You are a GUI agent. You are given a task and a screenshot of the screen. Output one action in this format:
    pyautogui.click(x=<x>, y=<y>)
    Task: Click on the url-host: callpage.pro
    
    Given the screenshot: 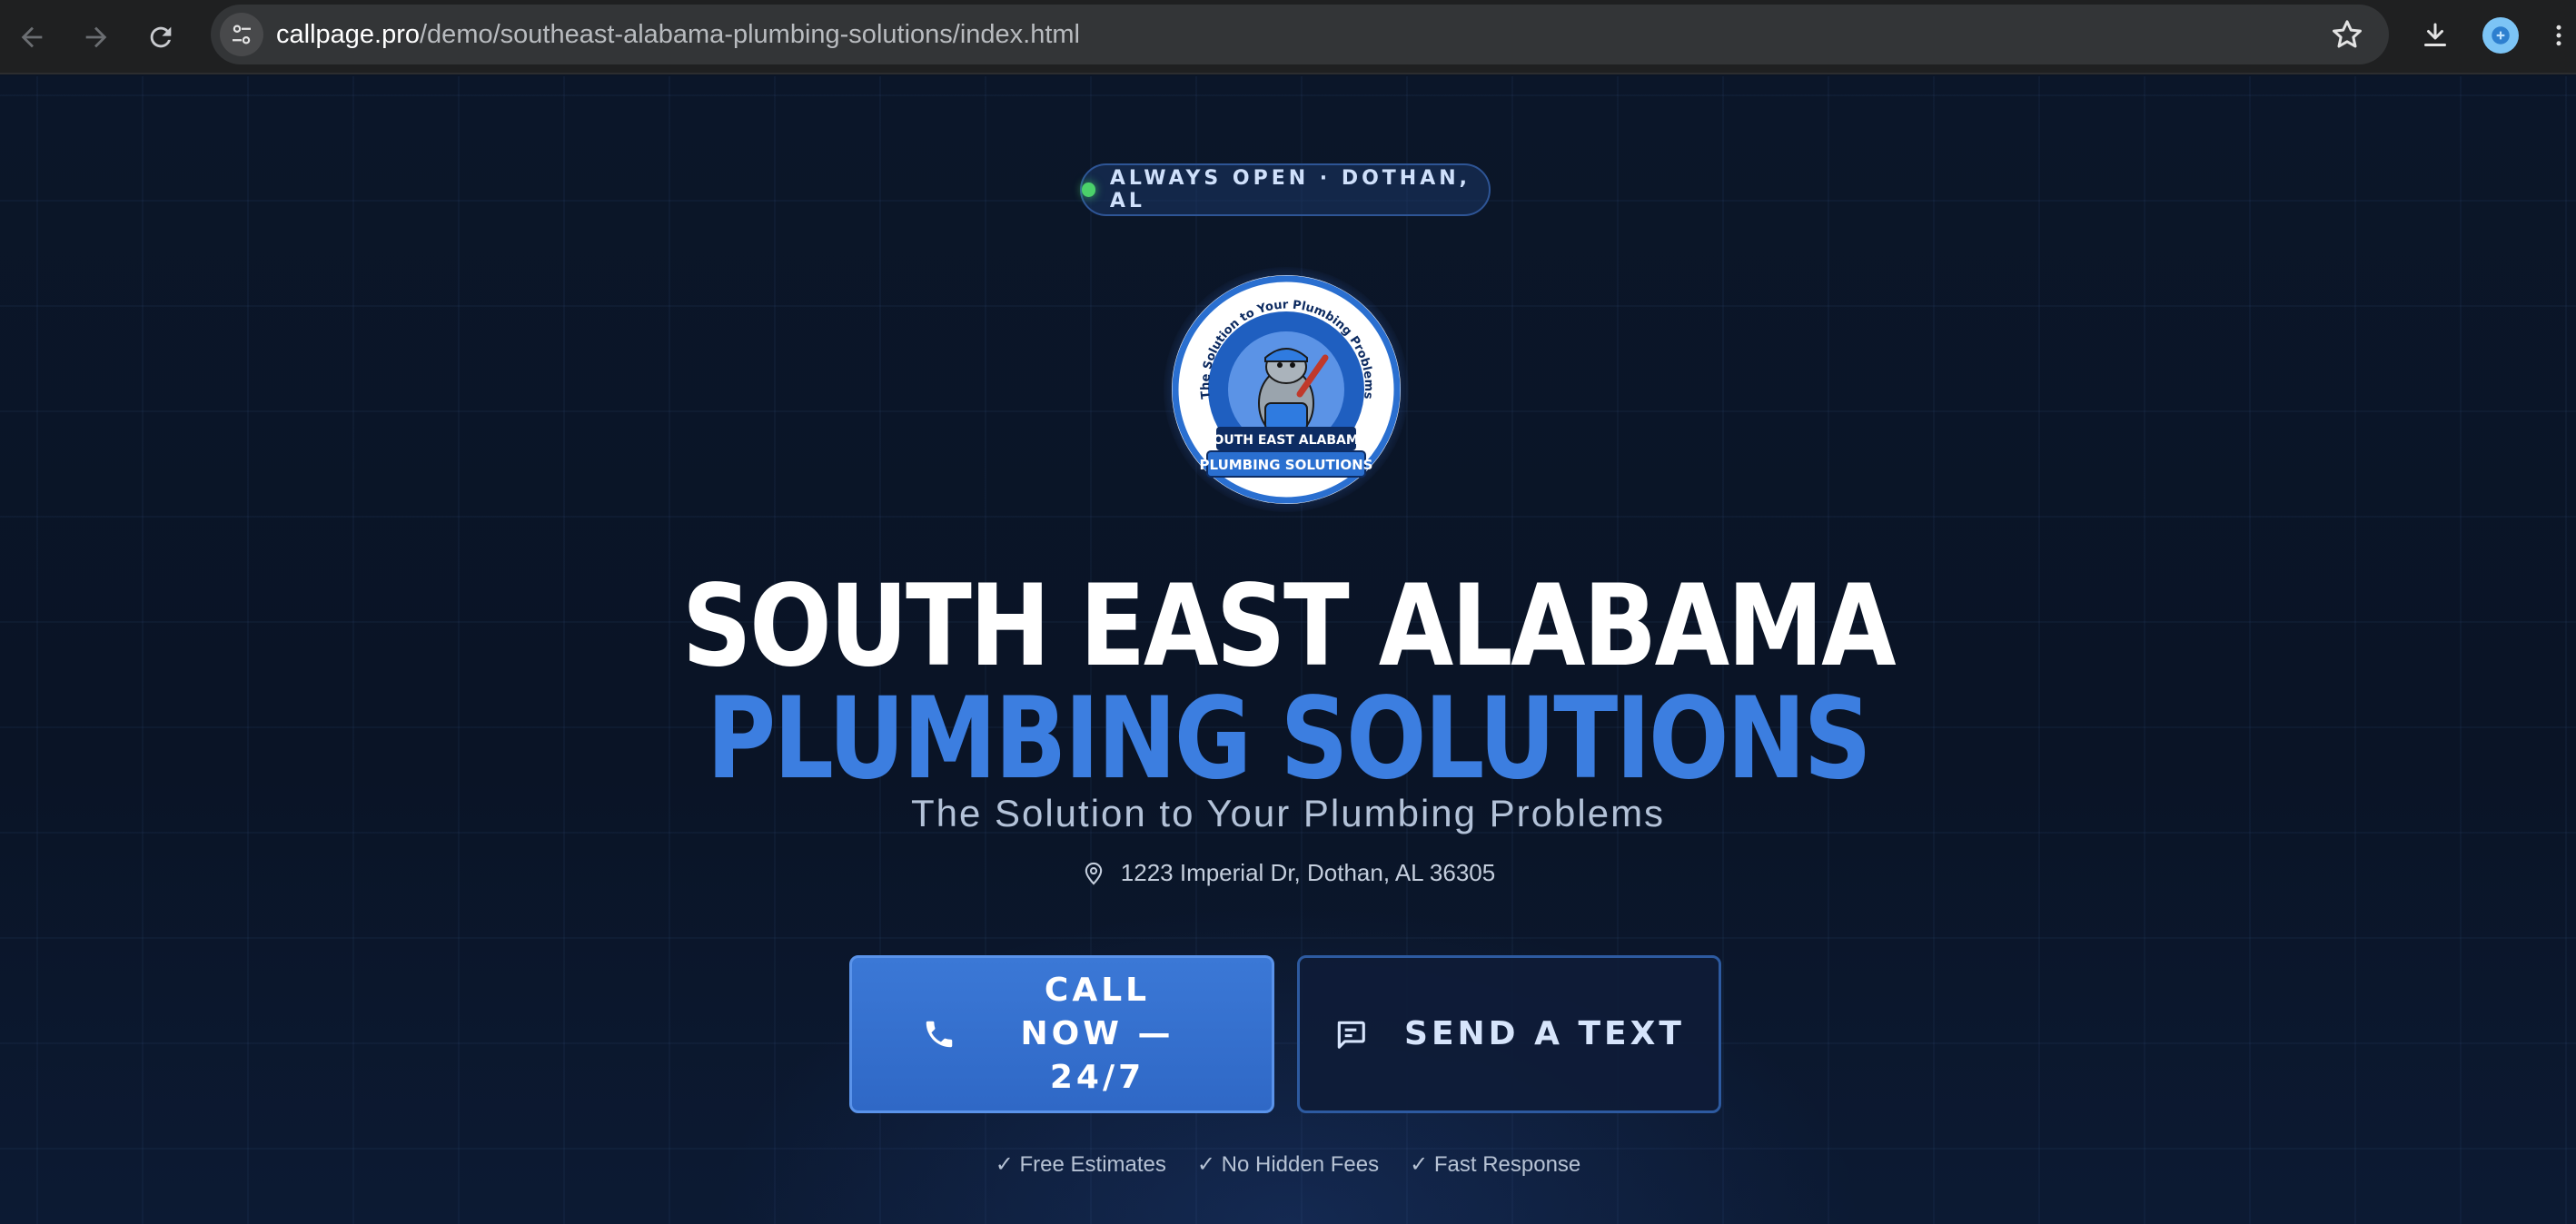 What is the action you would take?
    pyautogui.click(x=348, y=35)
    